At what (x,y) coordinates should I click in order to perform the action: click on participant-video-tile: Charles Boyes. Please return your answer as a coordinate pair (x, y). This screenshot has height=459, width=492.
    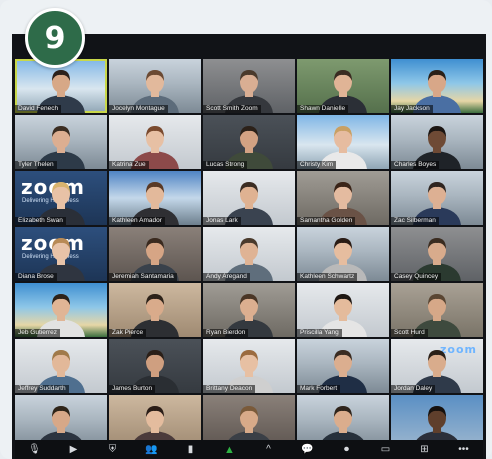
    Looking at the image, I should click on (437, 142).